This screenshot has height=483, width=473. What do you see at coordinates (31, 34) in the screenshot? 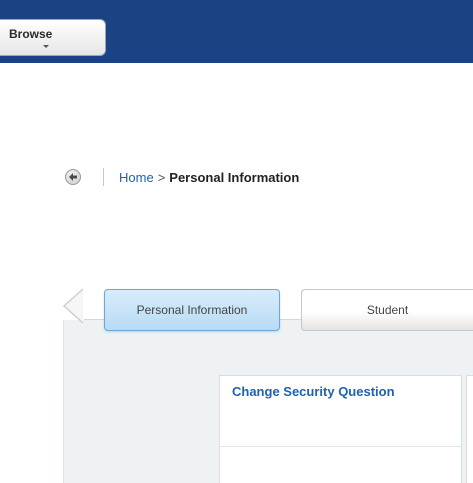
I see `browse-button-label: Browse` at bounding box center [31, 34].